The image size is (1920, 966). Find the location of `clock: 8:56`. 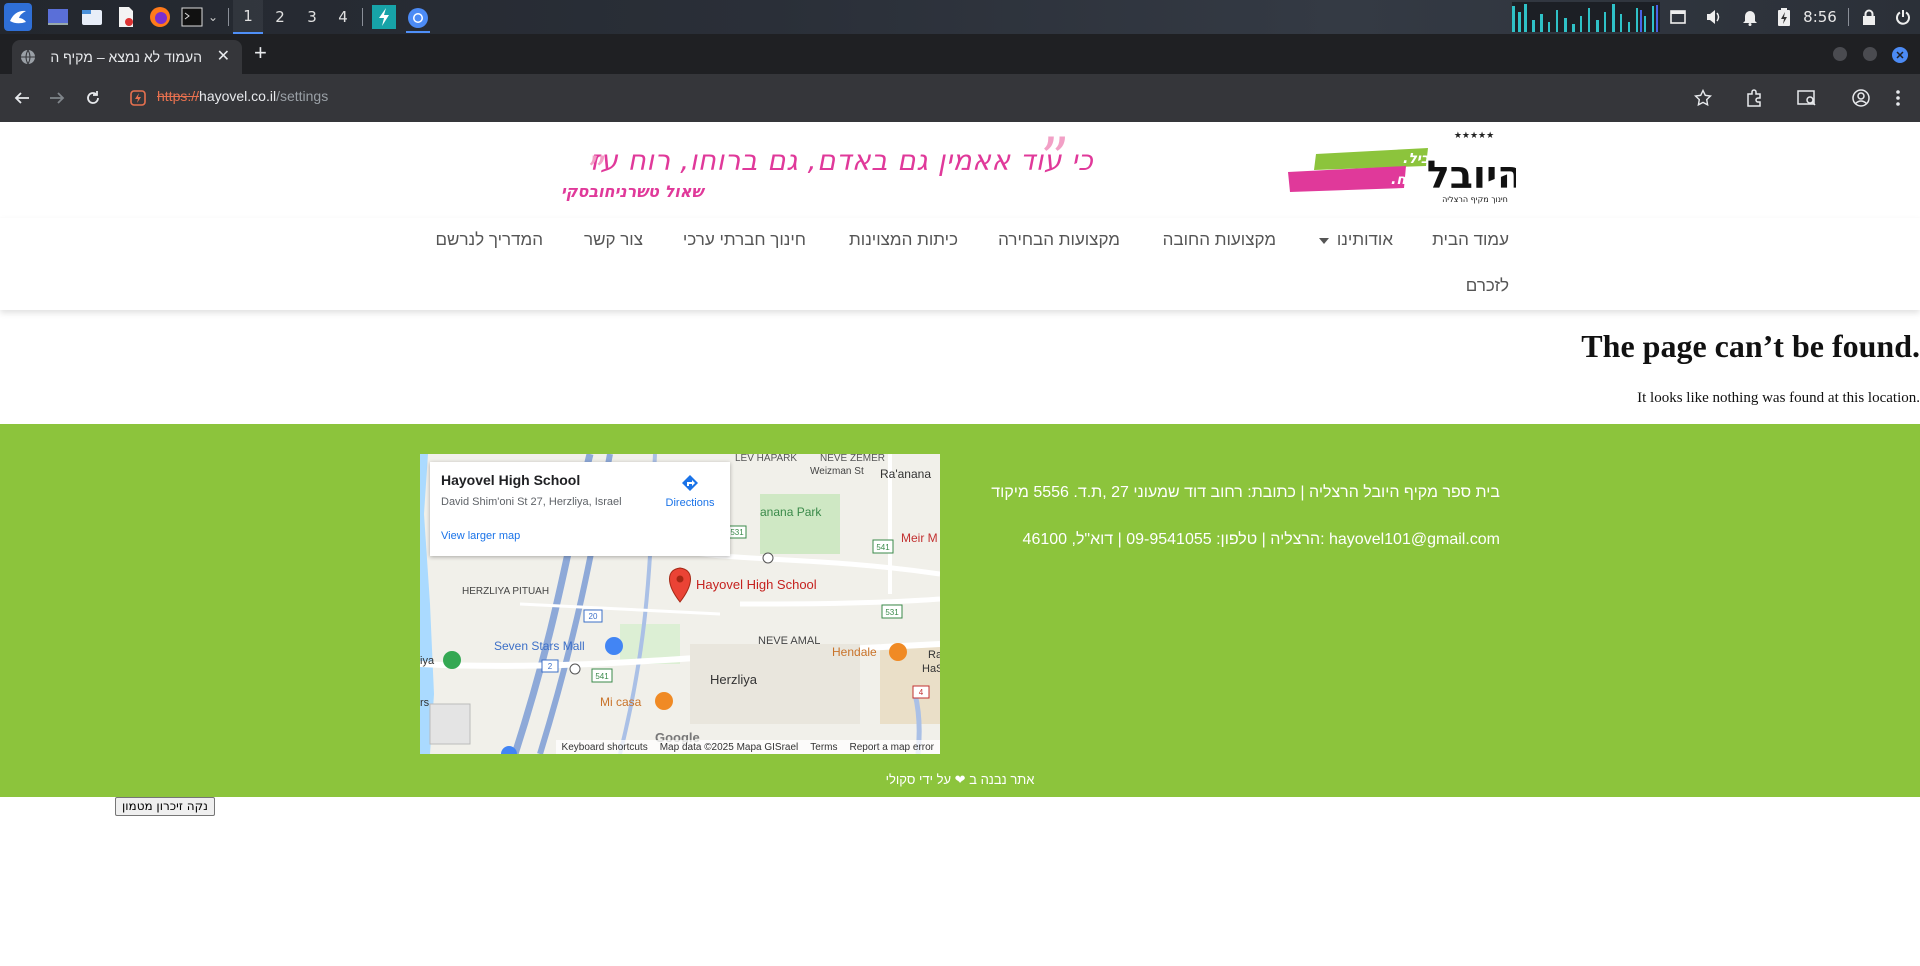

clock: 8:56 is located at coordinates (1820, 17).